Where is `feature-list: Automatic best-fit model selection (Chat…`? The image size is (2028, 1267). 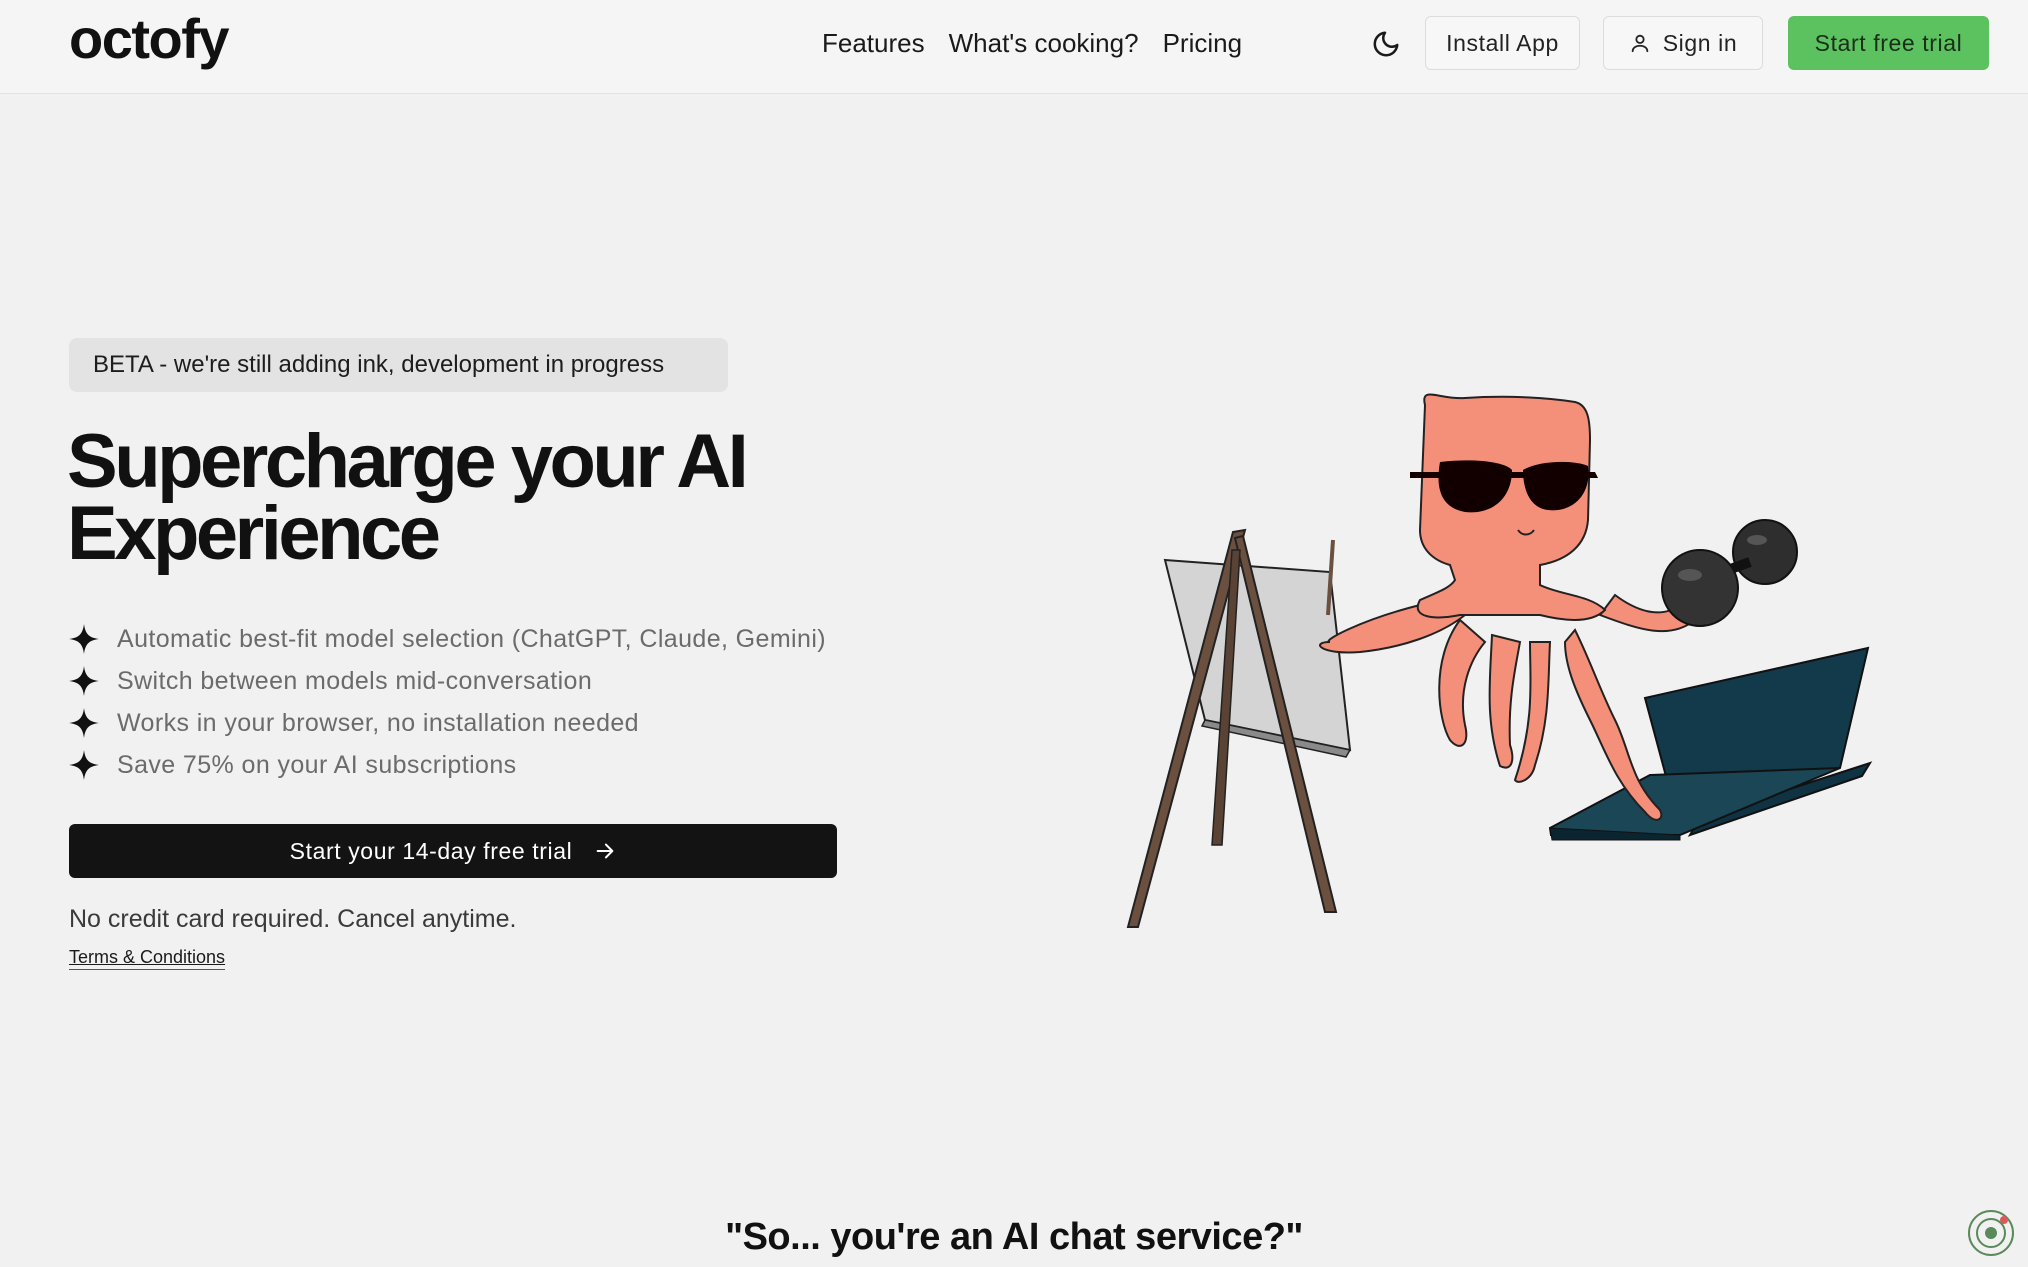 feature-list: Automatic best-fit model selection (Chat… is located at coordinates (447, 702).